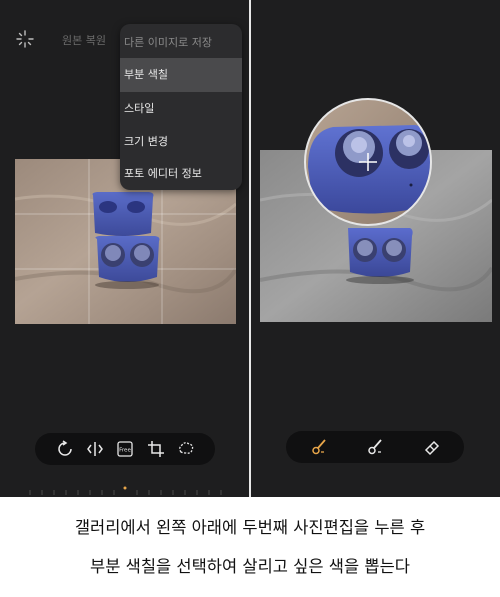 The width and height of the screenshot is (500, 597). What do you see at coordinates (250, 527) in the screenshot?
I see `caption-line-1: 갤러리에서 왼쪽 아래에 두번째 사진편집을 누른 후` at bounding box center [250, 527].